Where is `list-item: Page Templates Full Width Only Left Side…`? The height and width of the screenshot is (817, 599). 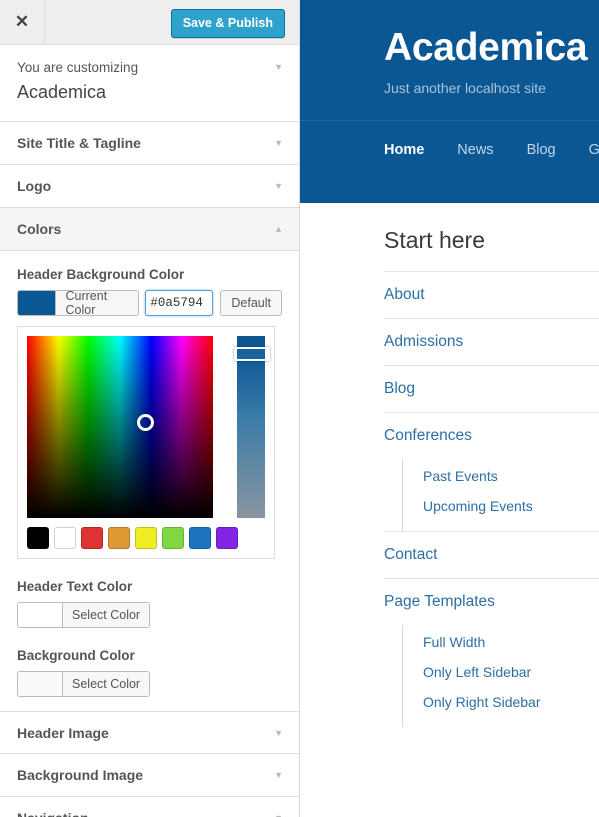 list-item: Page Templates Full Width Only Left Side… is located at coordinates (491, 652).